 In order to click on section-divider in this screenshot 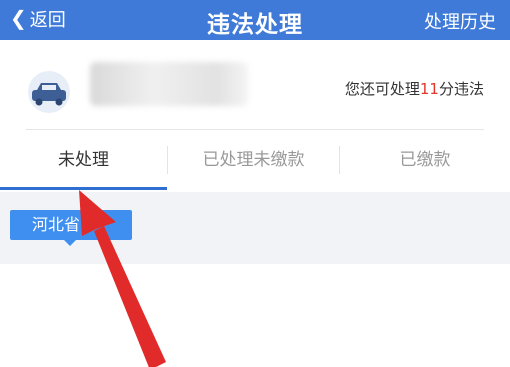, I will do `click(255, 129)`.